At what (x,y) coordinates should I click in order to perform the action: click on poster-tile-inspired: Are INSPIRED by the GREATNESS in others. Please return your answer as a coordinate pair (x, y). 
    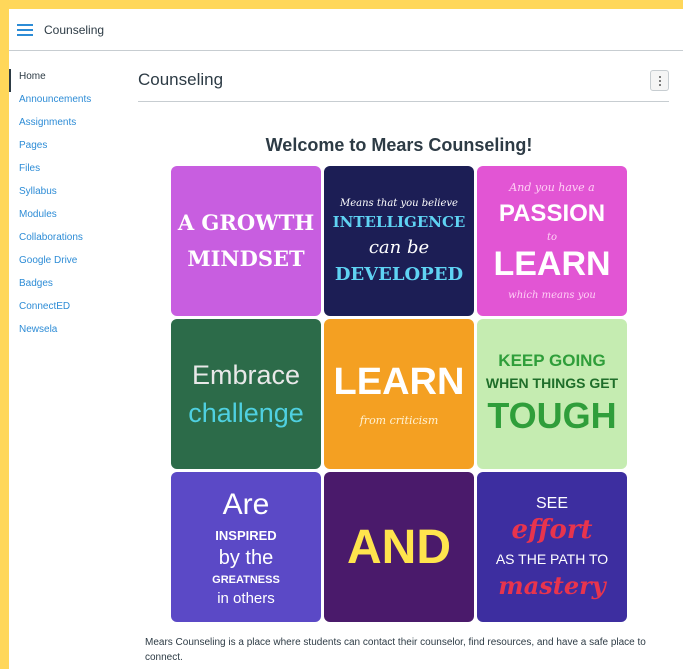
    Looking at the image, I should click on (246, 547).